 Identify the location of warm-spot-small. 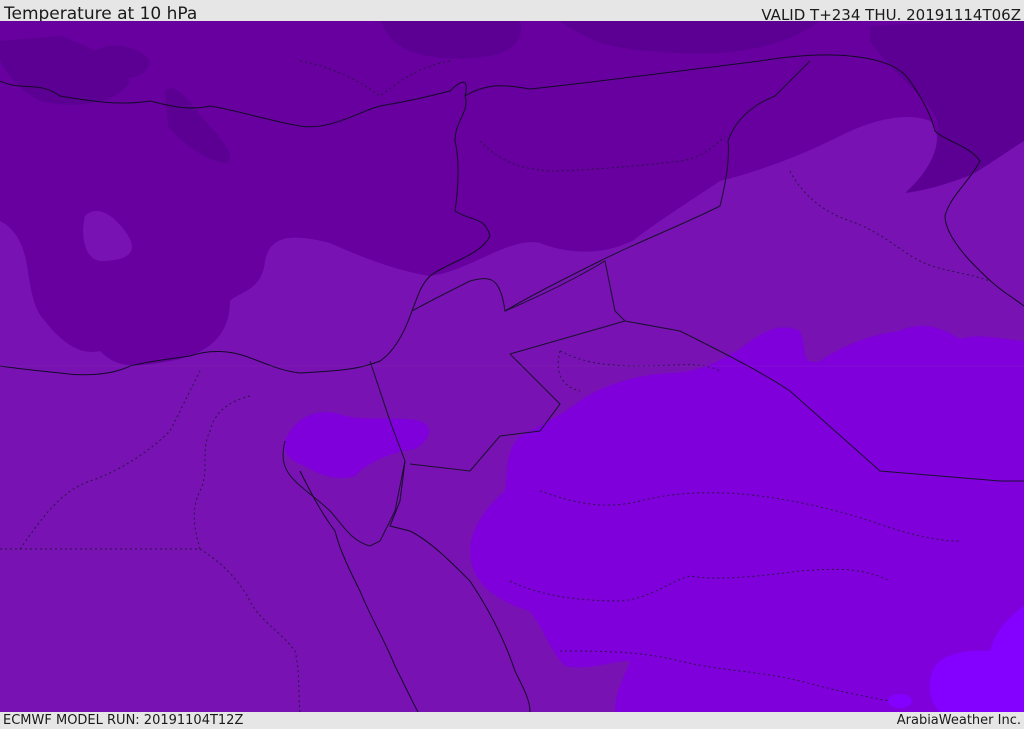
(900, 701).